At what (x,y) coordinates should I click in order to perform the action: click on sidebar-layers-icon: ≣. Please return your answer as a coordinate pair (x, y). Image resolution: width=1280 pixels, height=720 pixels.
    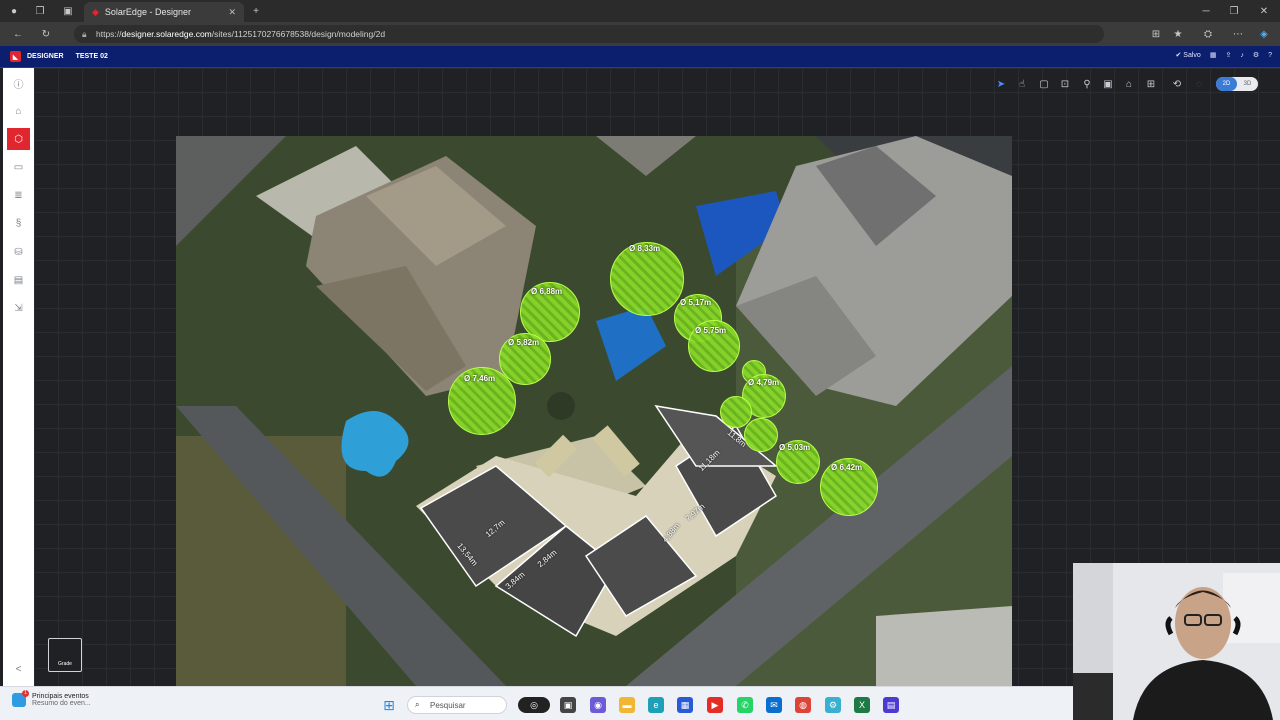
    Looking at the image, I should click on (18, 195).